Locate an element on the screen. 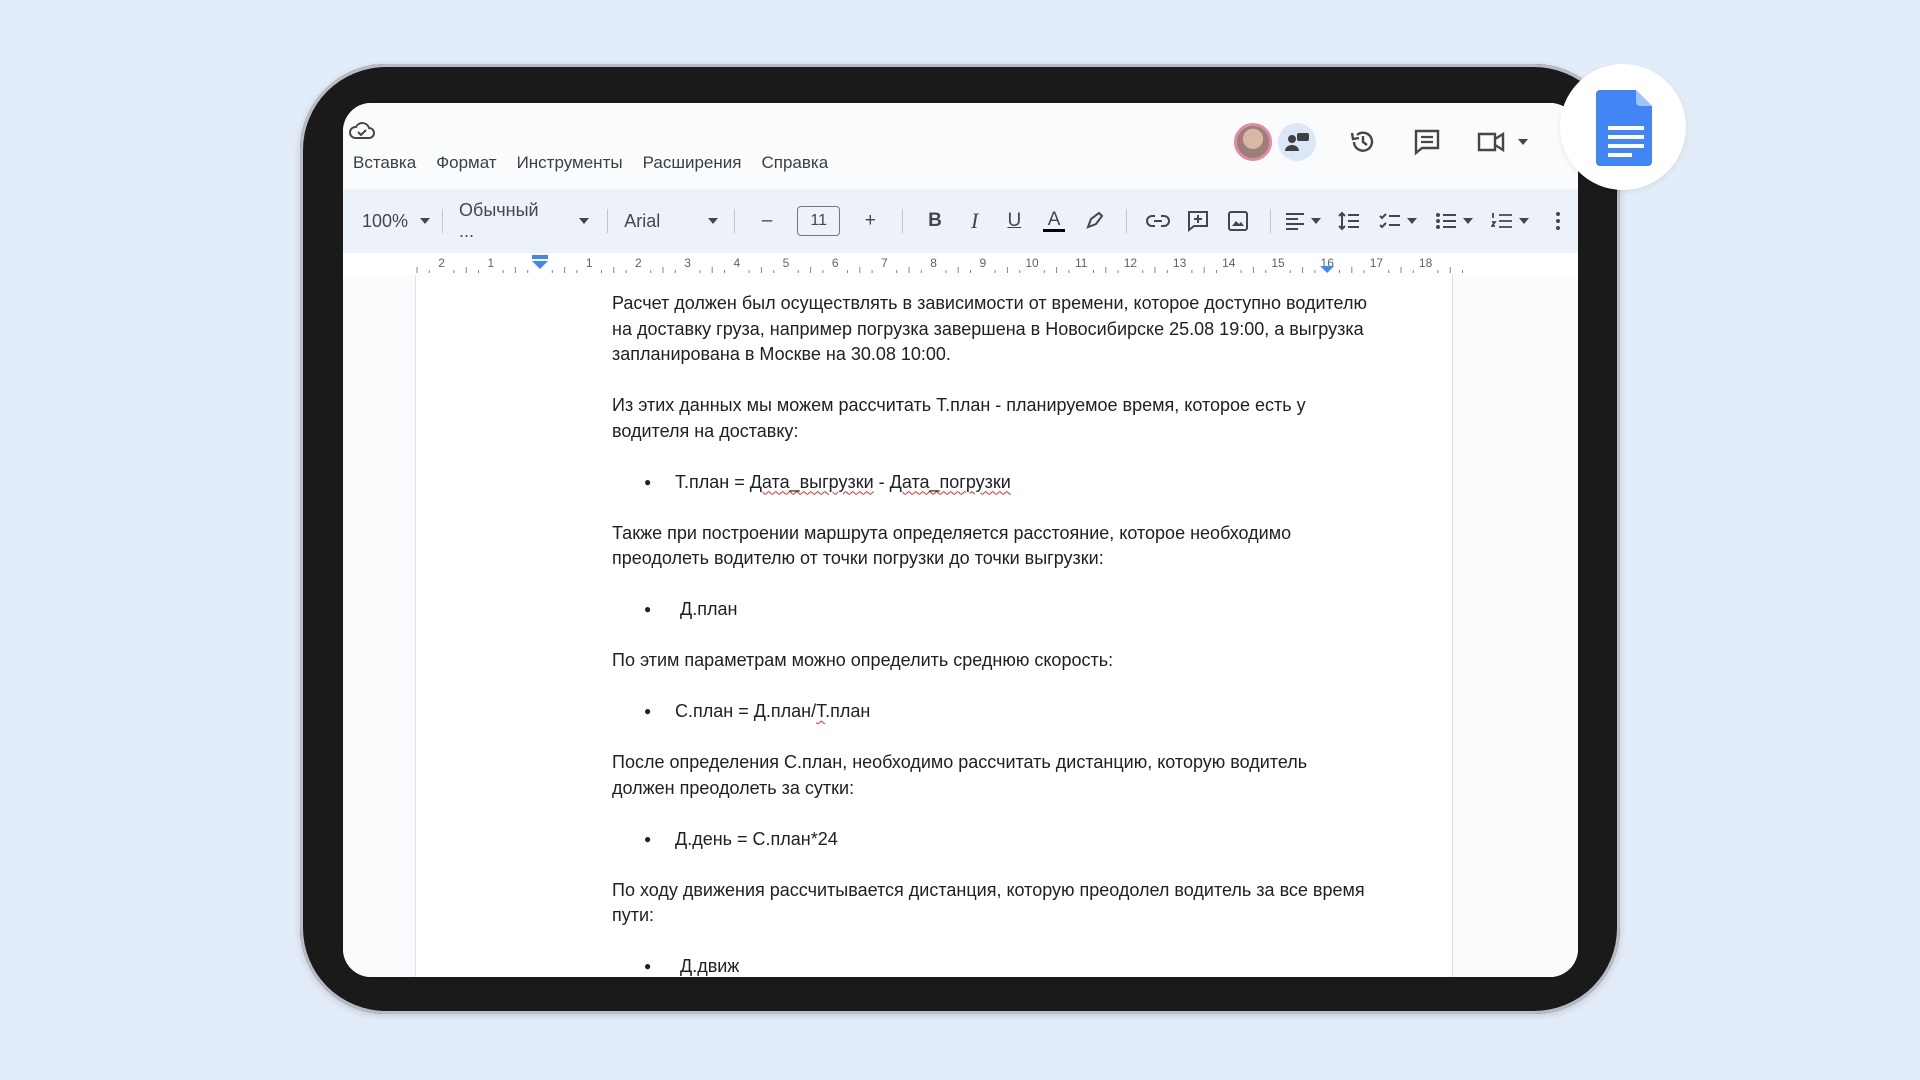 This screenshot has width=1920, height=1080. menu-extensions: Расширения is located at coordinates (692, 163).